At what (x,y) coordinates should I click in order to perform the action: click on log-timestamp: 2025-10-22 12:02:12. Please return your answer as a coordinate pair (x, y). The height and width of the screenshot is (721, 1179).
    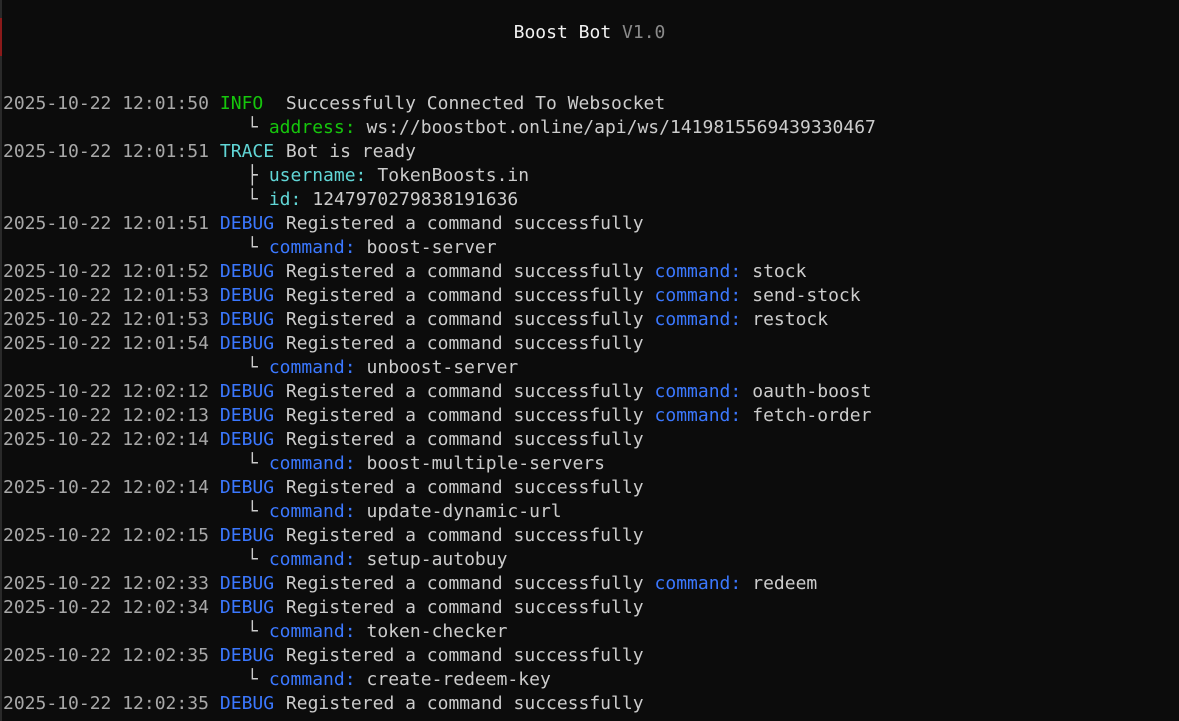
    Looking at the image, I should click on (106, 391).